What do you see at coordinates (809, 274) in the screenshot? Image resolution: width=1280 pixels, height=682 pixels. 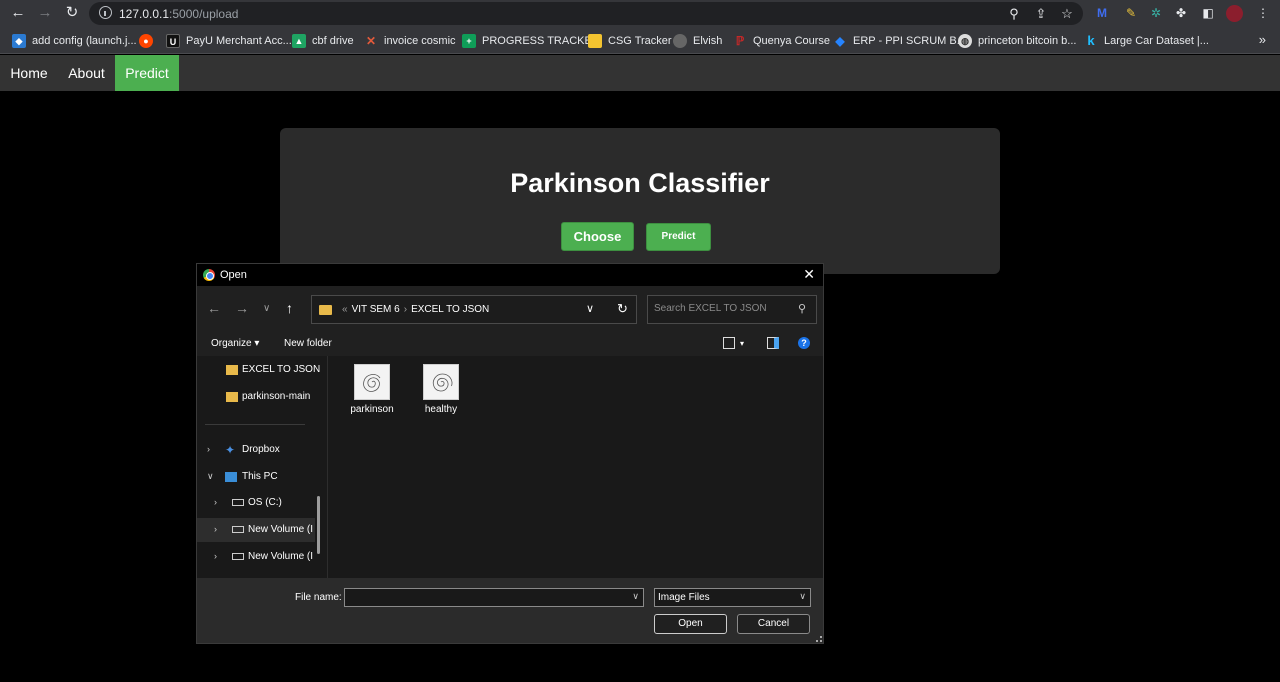 I see `close-icon: ✕` at bounding box center [809, 274].